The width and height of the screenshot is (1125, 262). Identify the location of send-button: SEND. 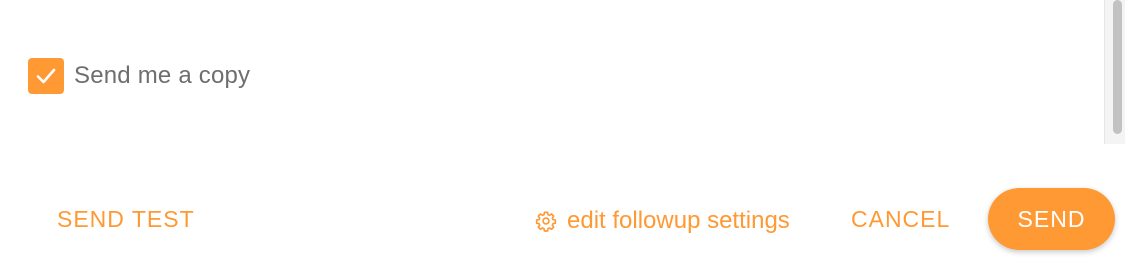
(1051, 219).